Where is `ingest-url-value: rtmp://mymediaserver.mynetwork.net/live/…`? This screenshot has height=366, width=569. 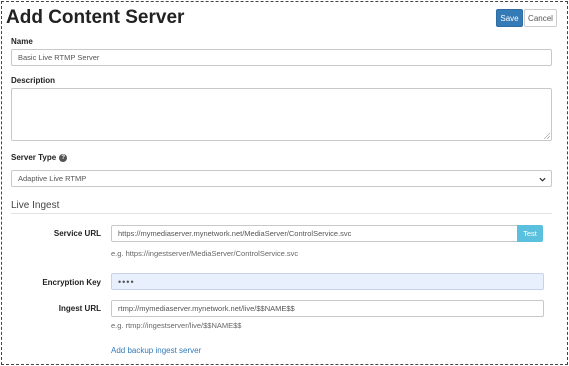 ingest-url-value: rtmp://mymediaserver.mynetwork.net/live/… is located at coordinates (206, 308).